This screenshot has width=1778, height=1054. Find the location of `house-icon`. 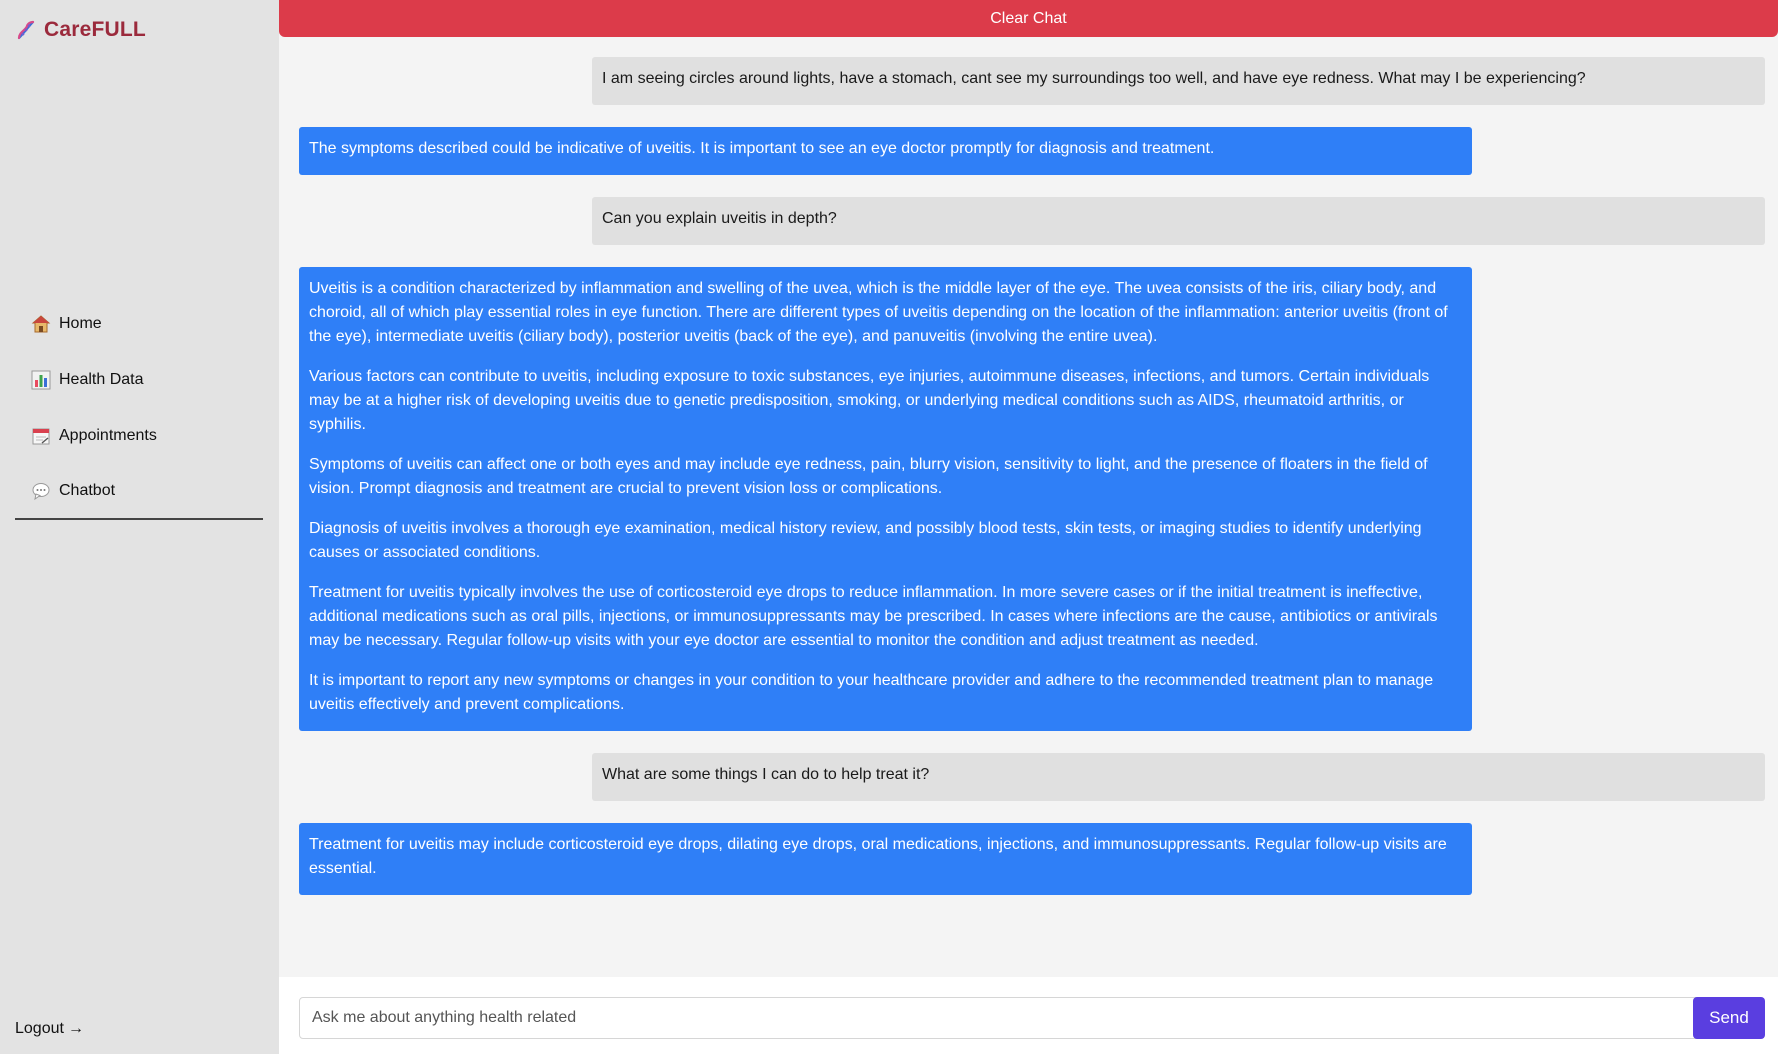

house-icon is located at coordinates (41, 324).